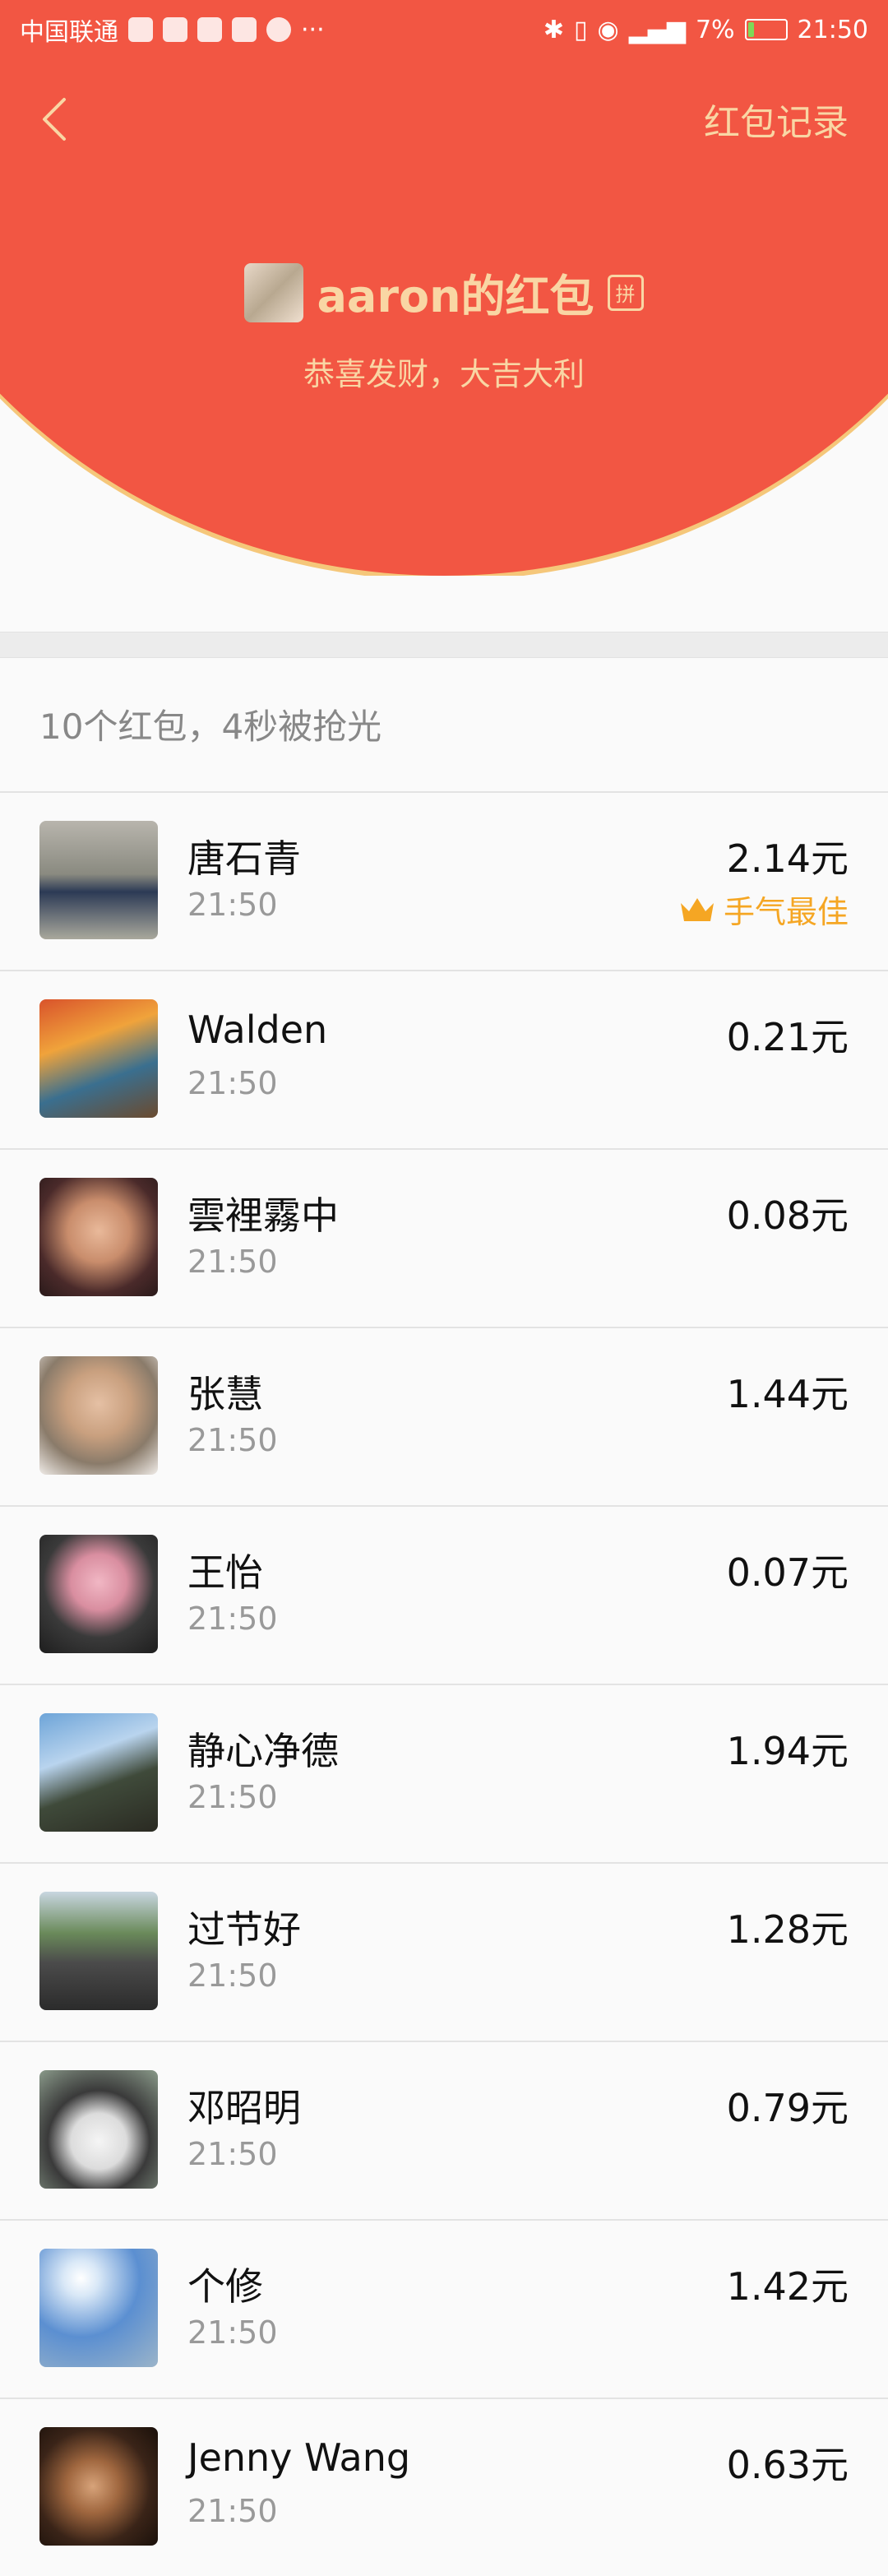  I want to click on red-packet-records-link: 红包记录, so click(776, 119).